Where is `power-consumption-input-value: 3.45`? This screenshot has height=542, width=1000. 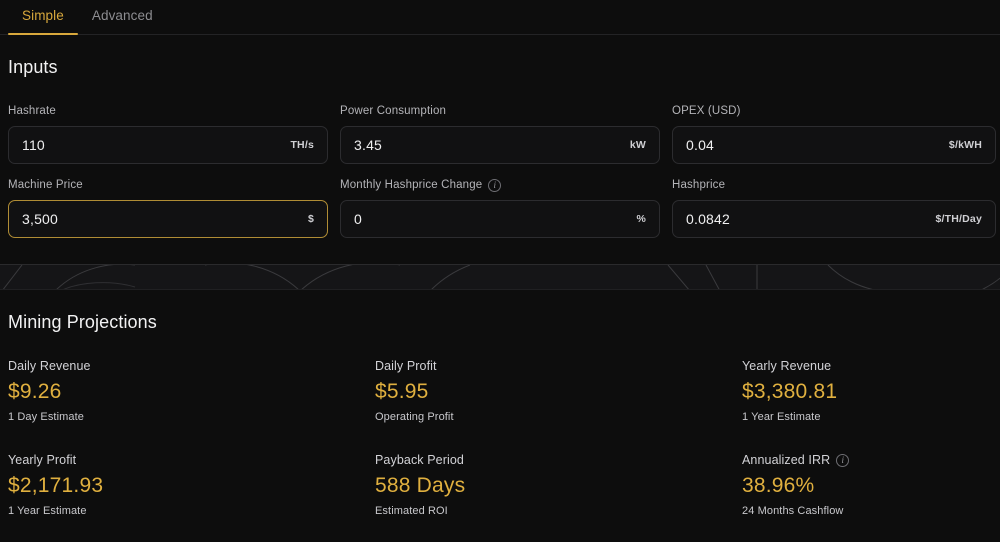
power-consumption-input-value: 3.45 is located at coordinates (368, 145).